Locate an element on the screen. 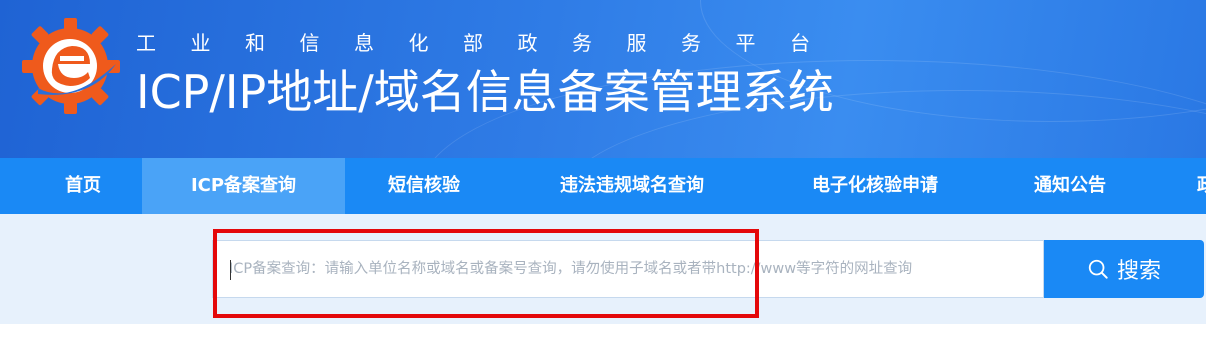 This screenshot has width=1206, height=344. nav-item-notices: 通知公告 is located at coordinates (1070, 186).